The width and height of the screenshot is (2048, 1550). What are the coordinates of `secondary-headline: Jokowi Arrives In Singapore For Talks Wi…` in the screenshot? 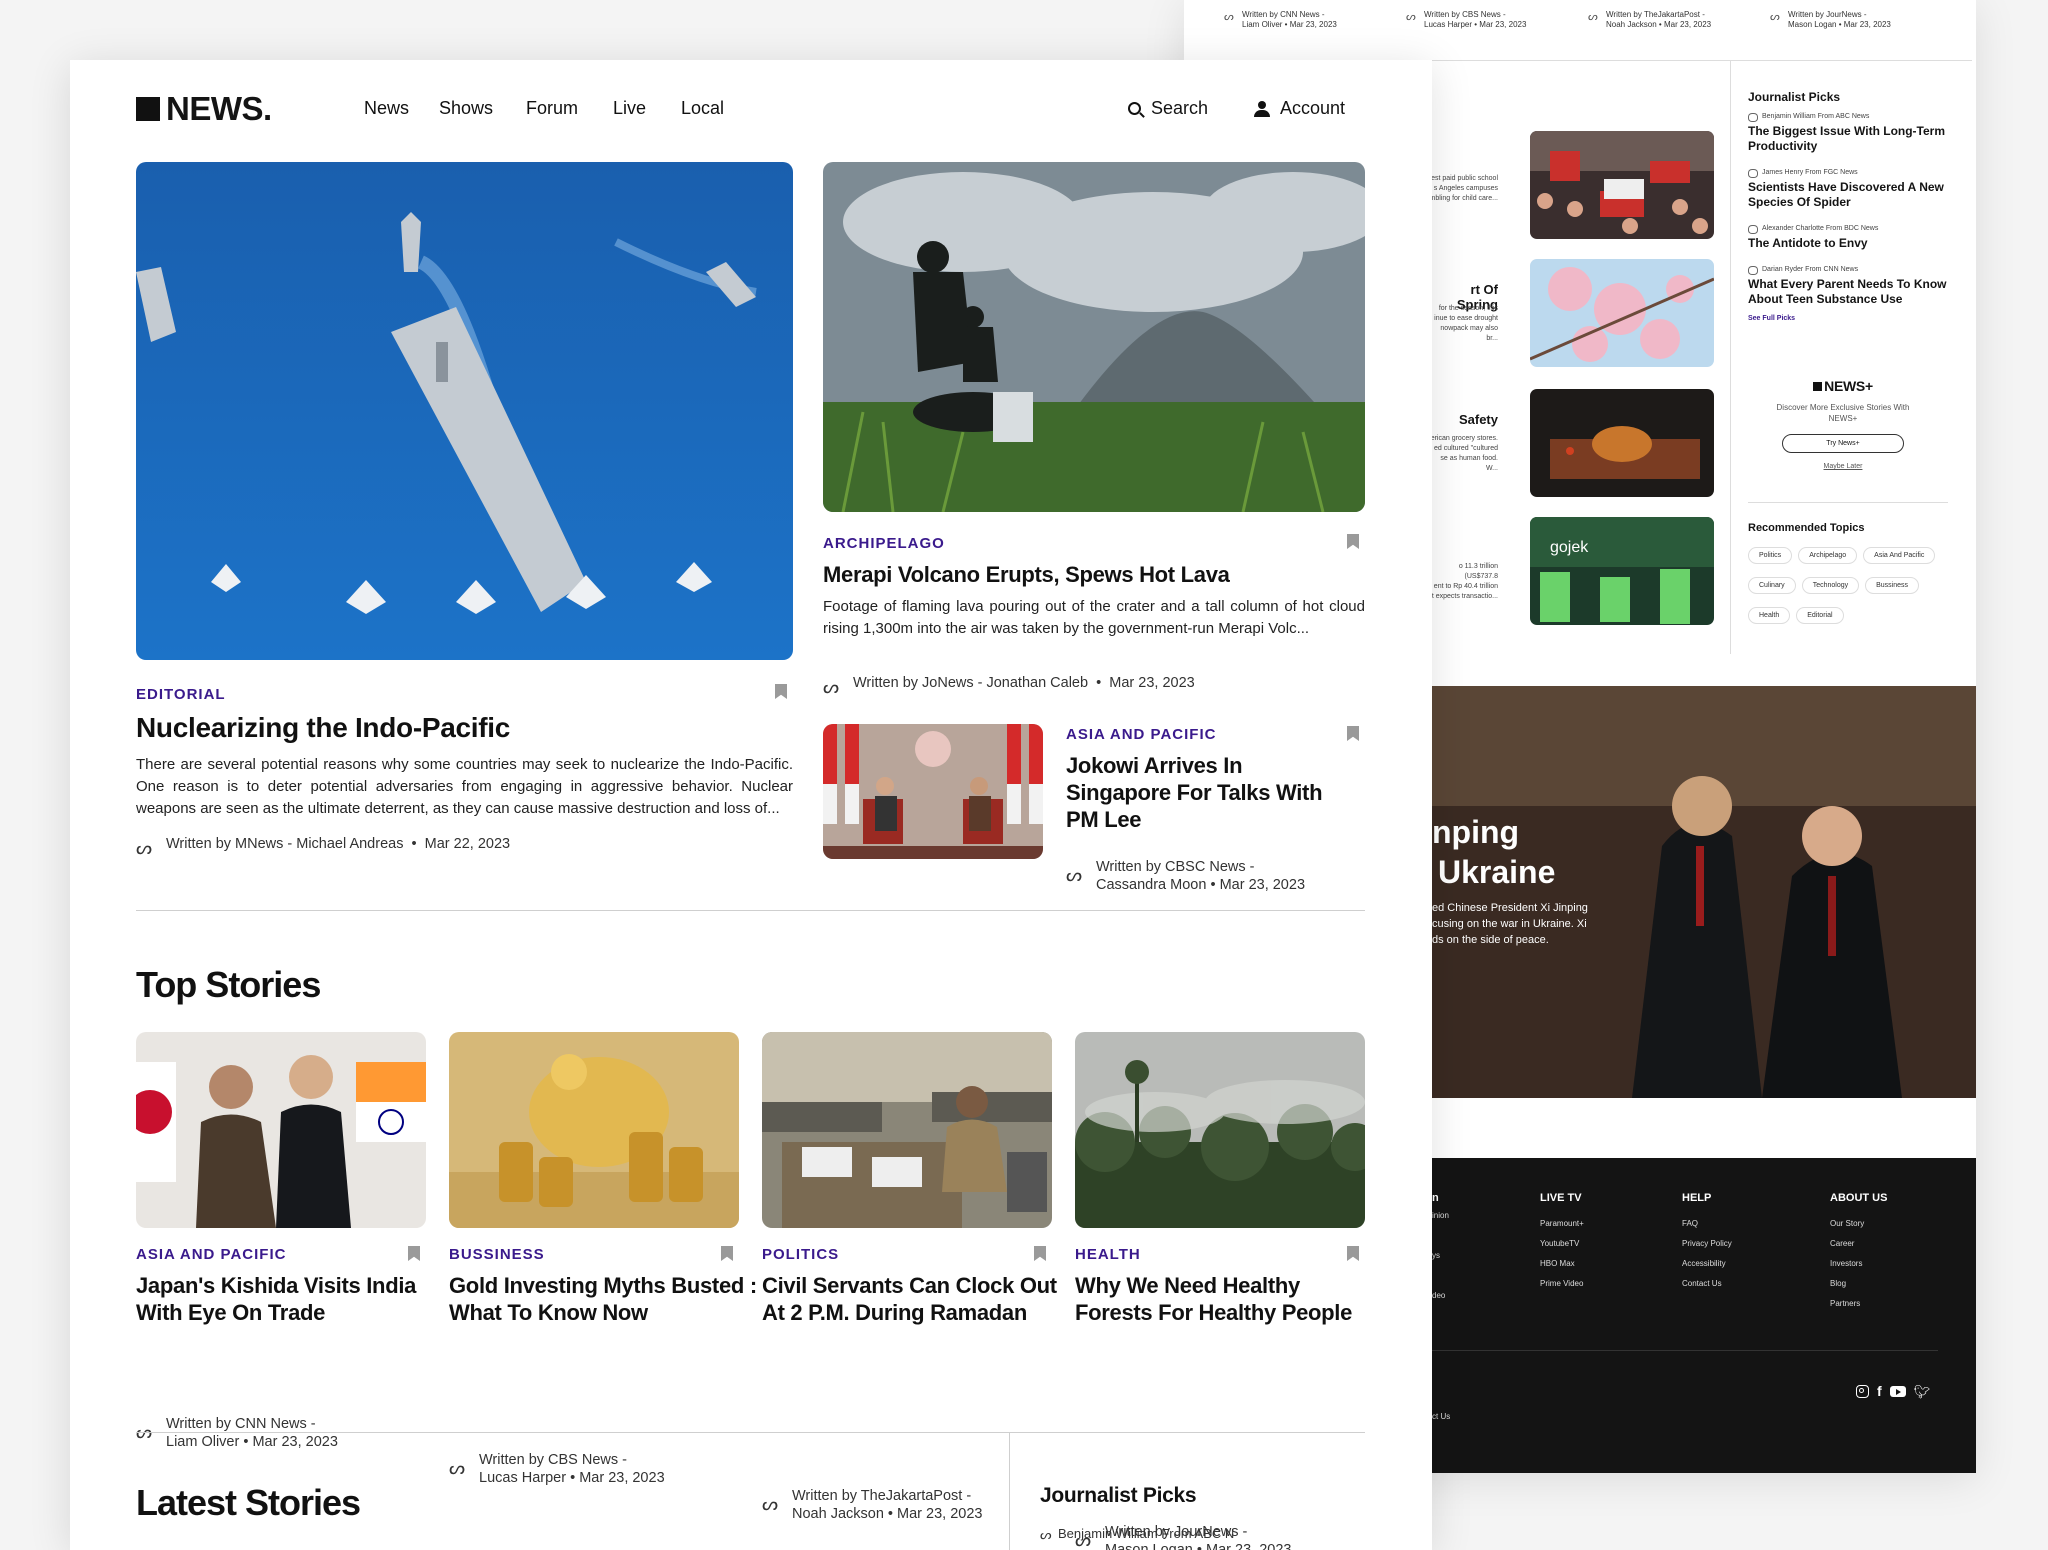 It's located at (1206, 792).